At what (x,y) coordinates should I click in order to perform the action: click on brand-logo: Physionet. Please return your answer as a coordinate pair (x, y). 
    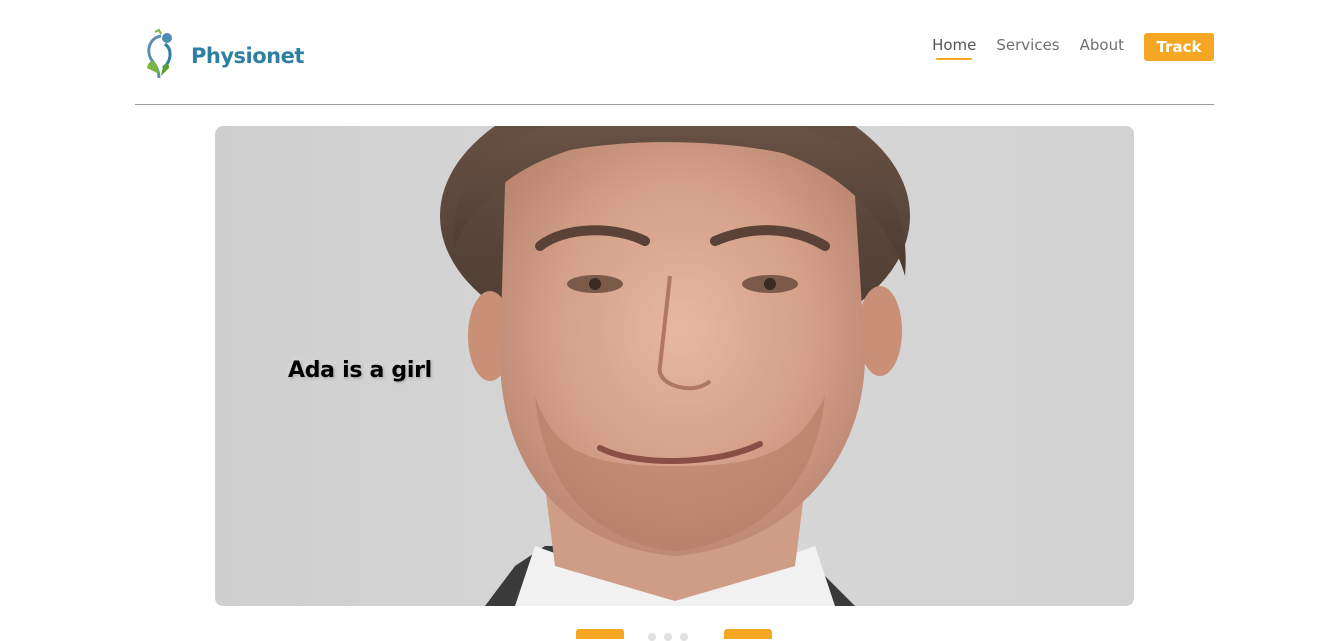
    Looking at the image, I should click on (221, 55).